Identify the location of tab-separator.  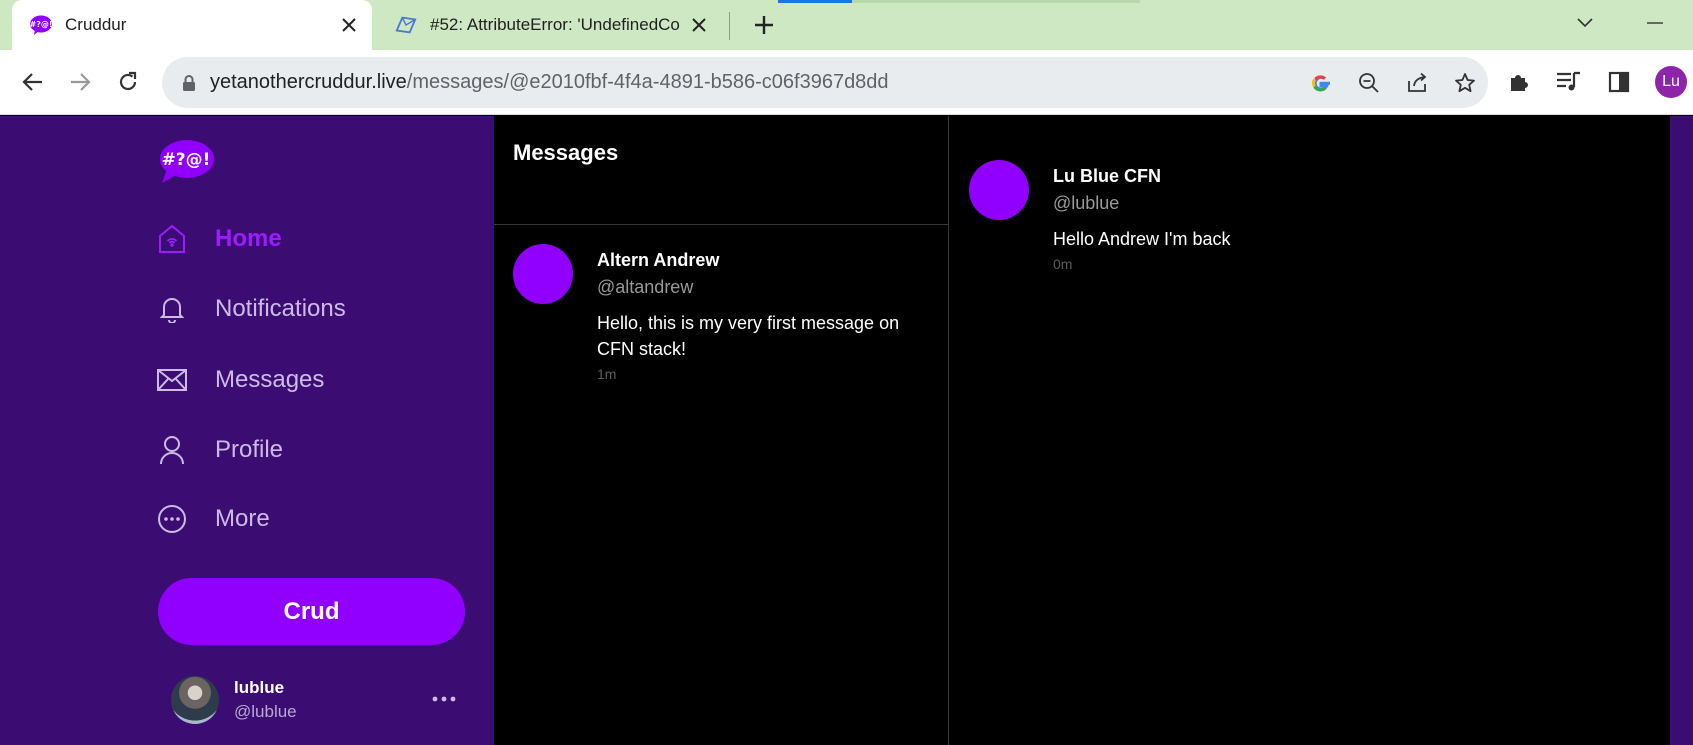
(729, 26).